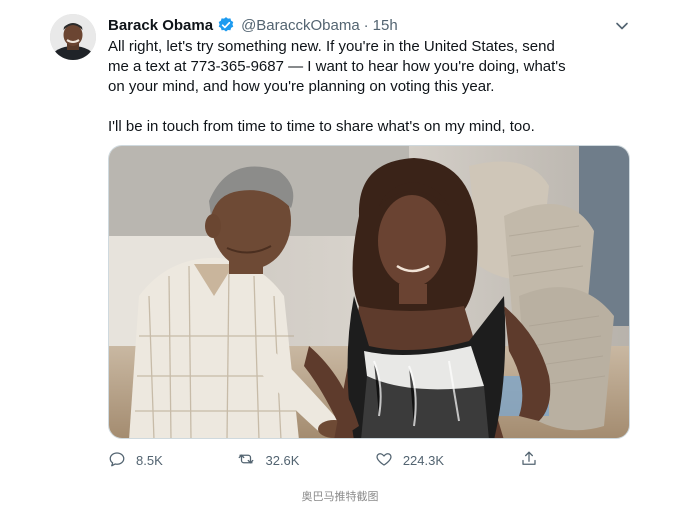 Image resolution: width=680 pixels, height=514 pixels. I want to click on verified-badge-icon, so click(226, 25).